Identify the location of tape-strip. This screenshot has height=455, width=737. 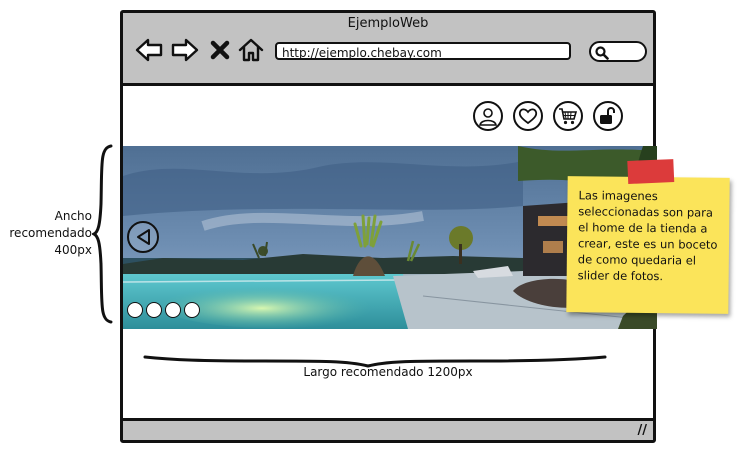
(651, 171).